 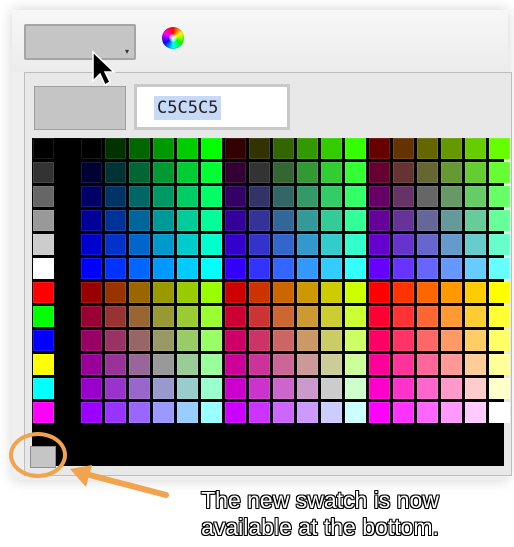 I want to click on dropdown-caret-icon: ▾, so click(x=127, y=52).